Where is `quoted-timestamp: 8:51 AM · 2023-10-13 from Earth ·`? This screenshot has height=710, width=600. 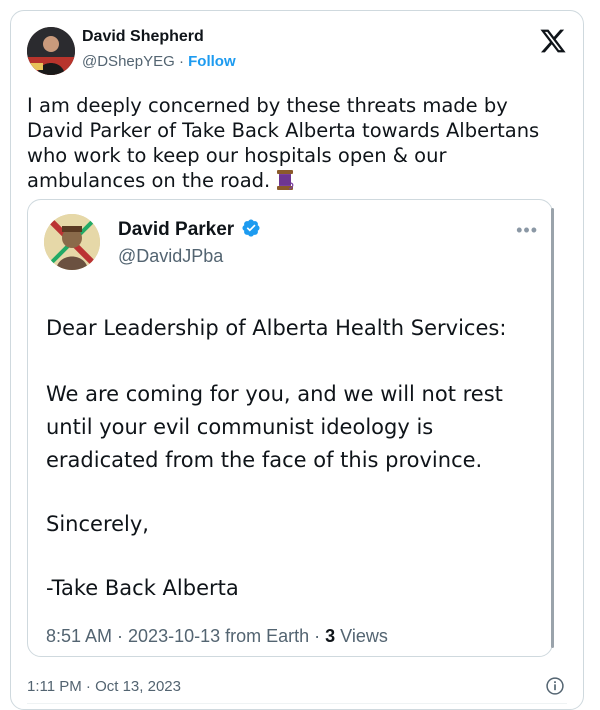 quoted-timestamp: 8:51 AM · 2023-10-13 from Earth · is located at coordinates (185, 636).